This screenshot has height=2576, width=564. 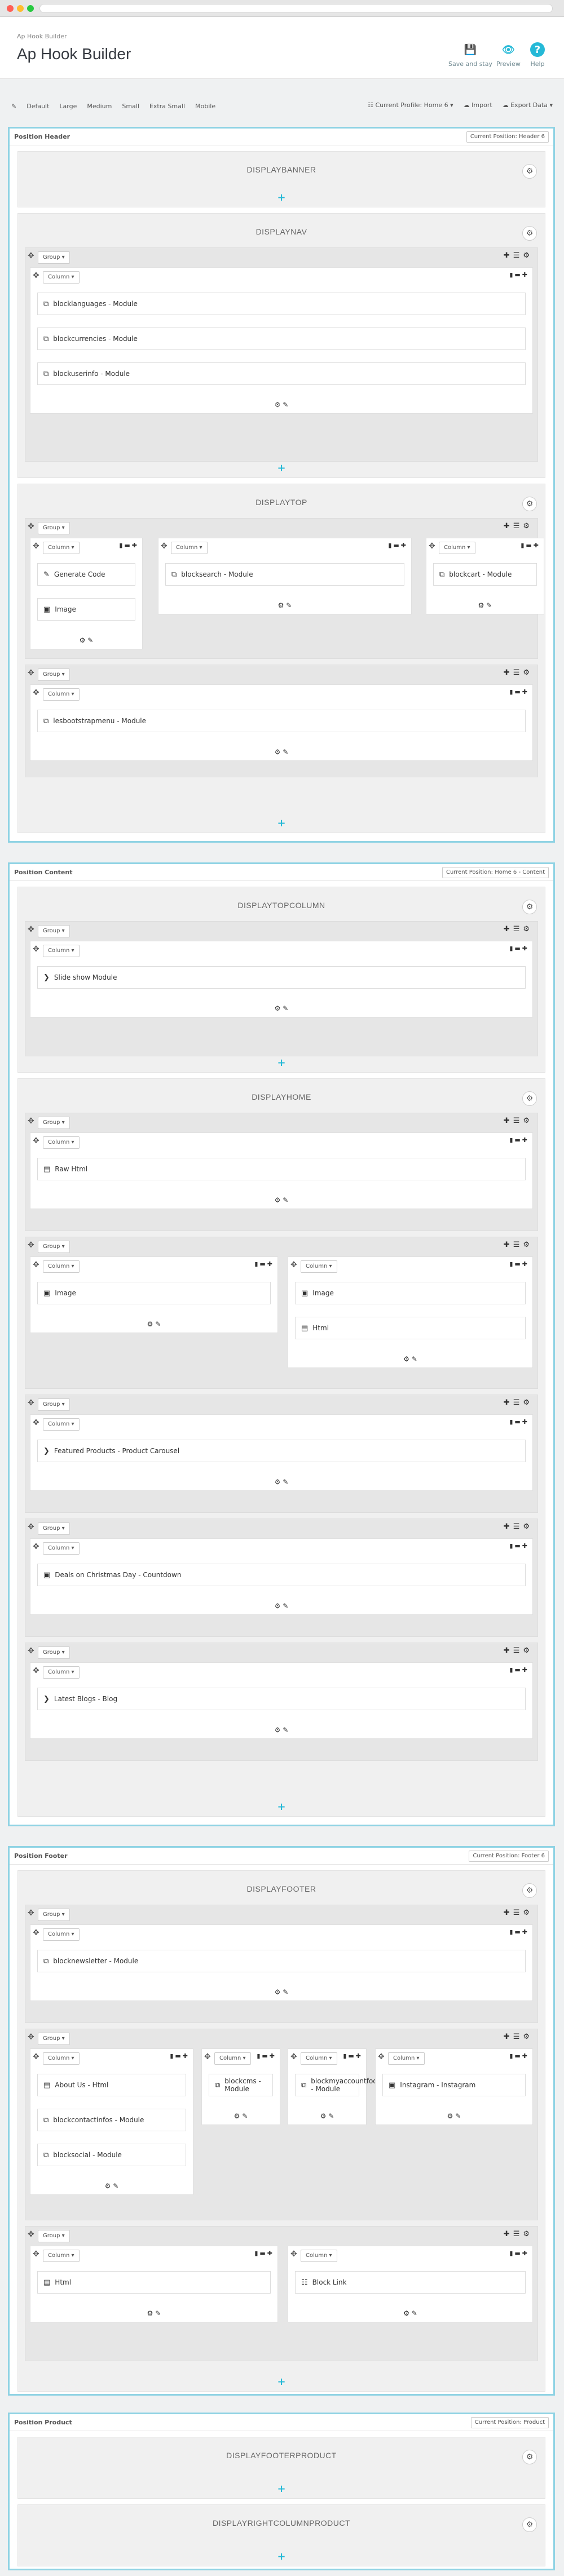 I want to click on module-item: ▣ Deals on Christmas Day - Countdown, so click(x=281, y=1575).